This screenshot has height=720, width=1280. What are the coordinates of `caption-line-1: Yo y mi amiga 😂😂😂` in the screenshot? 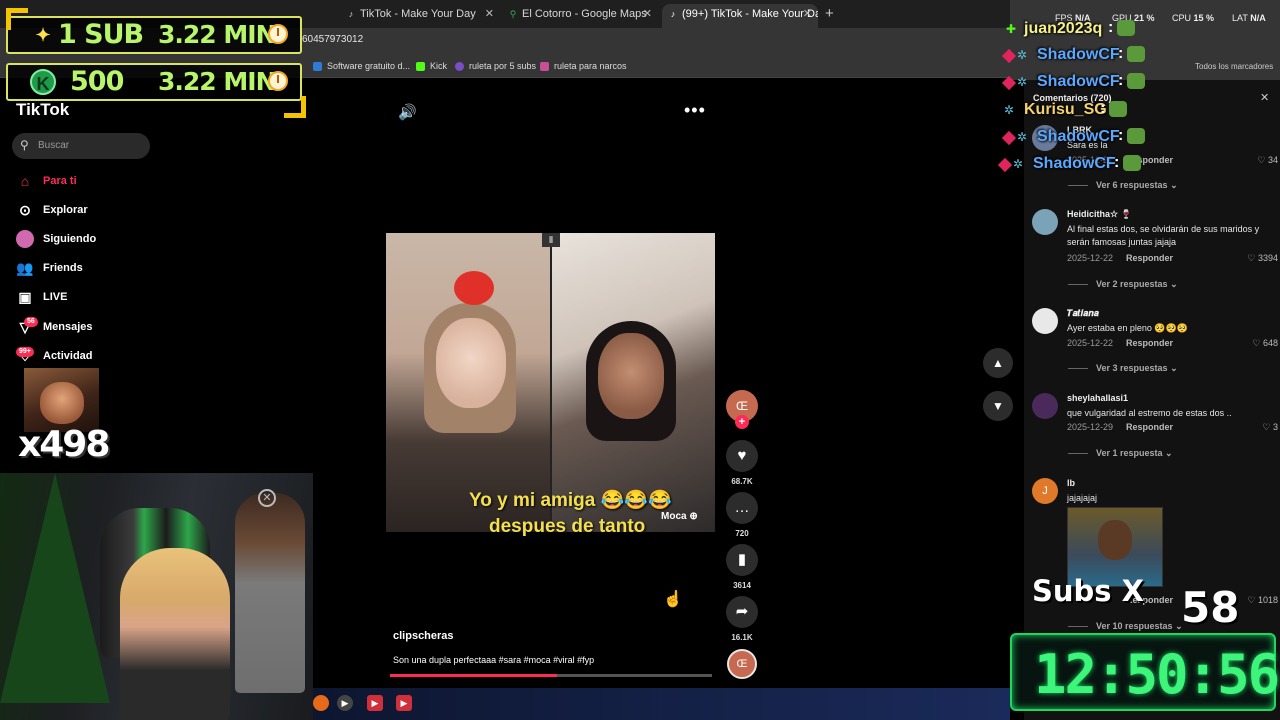 It's located at (570, 500).